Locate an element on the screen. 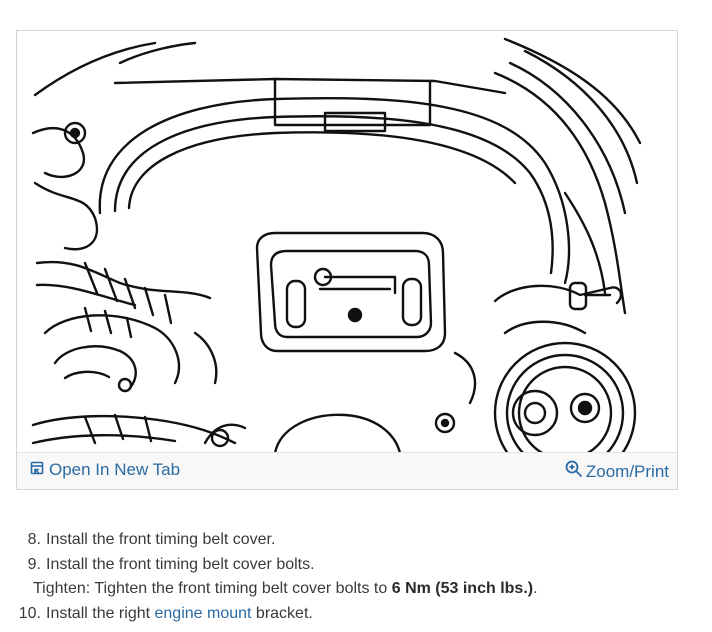 This screenshot has width=712, height=632. open-in-new-tab-link: Open In New Tab is located at coordinates (105, 470).